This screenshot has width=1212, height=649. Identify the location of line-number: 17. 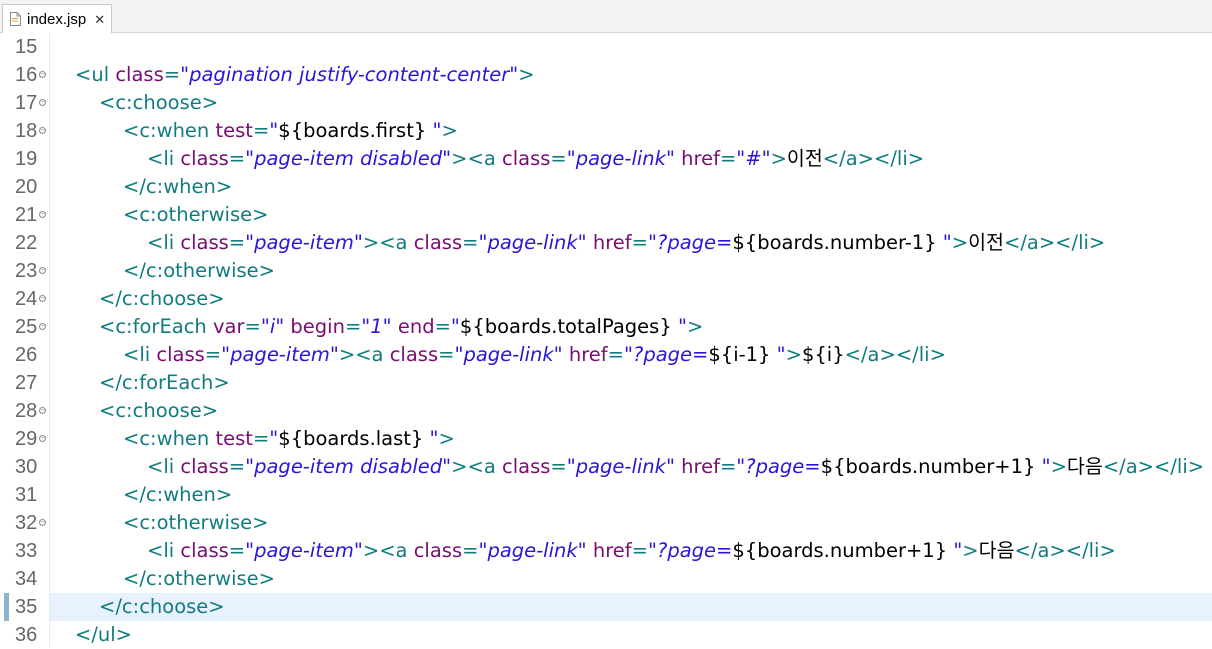
(26, 103).